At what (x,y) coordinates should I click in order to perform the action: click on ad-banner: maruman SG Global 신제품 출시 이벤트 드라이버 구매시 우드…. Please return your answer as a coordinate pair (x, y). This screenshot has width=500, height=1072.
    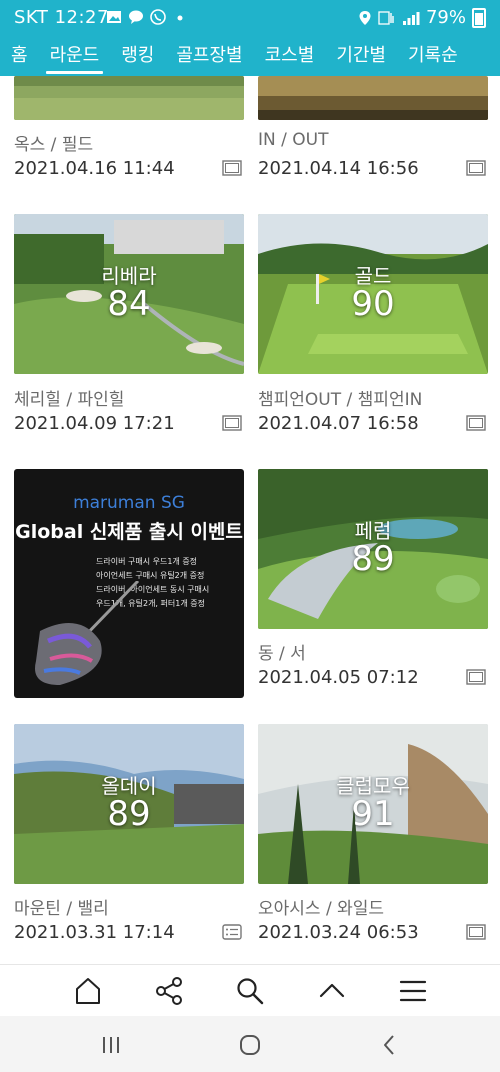
    Looking at the image, I should click on (129, 583).